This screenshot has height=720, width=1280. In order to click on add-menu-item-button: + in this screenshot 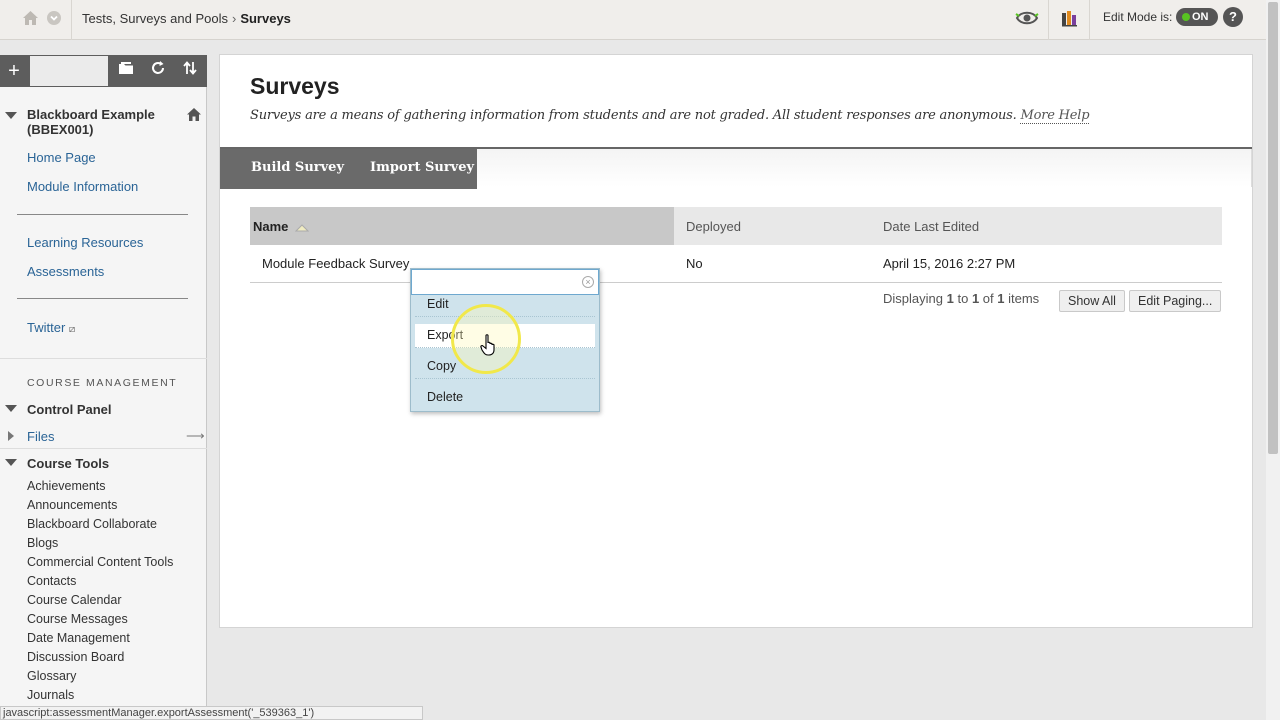, I will do `click(14, 71)`.